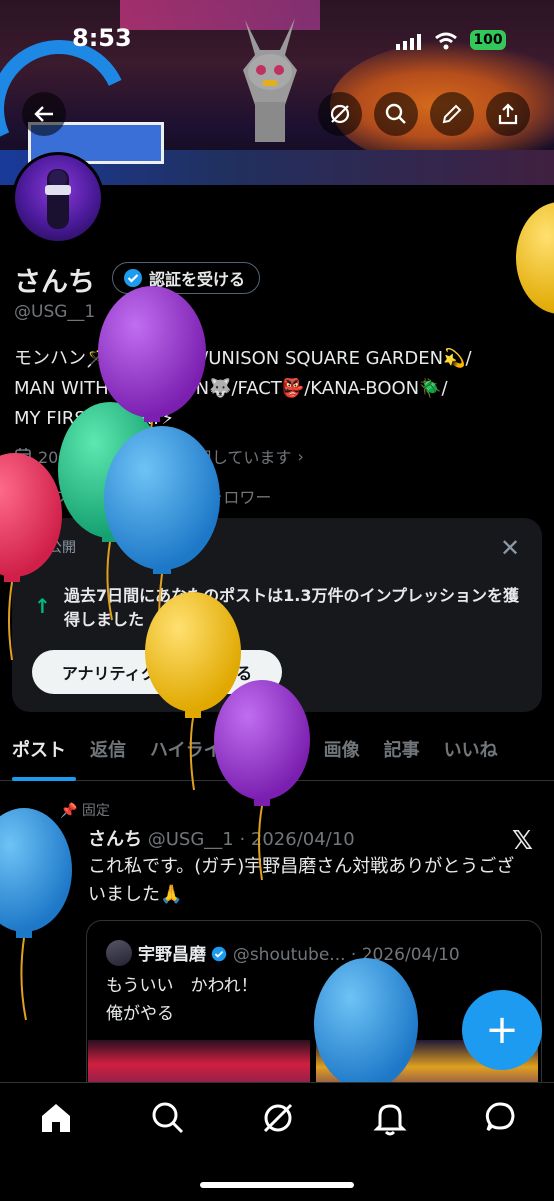  I want to click on search-button, so click(396, 114).